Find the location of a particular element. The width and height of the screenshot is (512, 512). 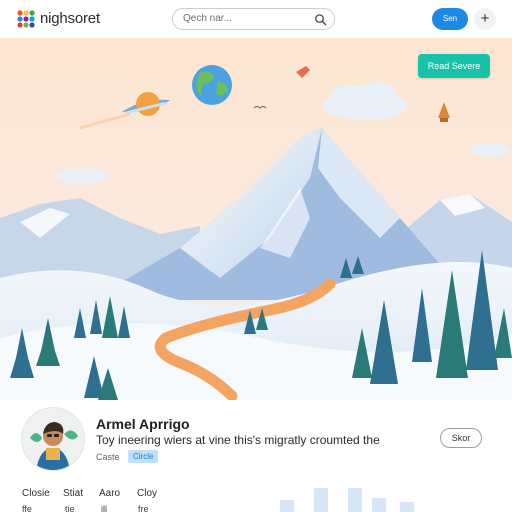

faded-bar-graphic is located at coordinates (347, 500).